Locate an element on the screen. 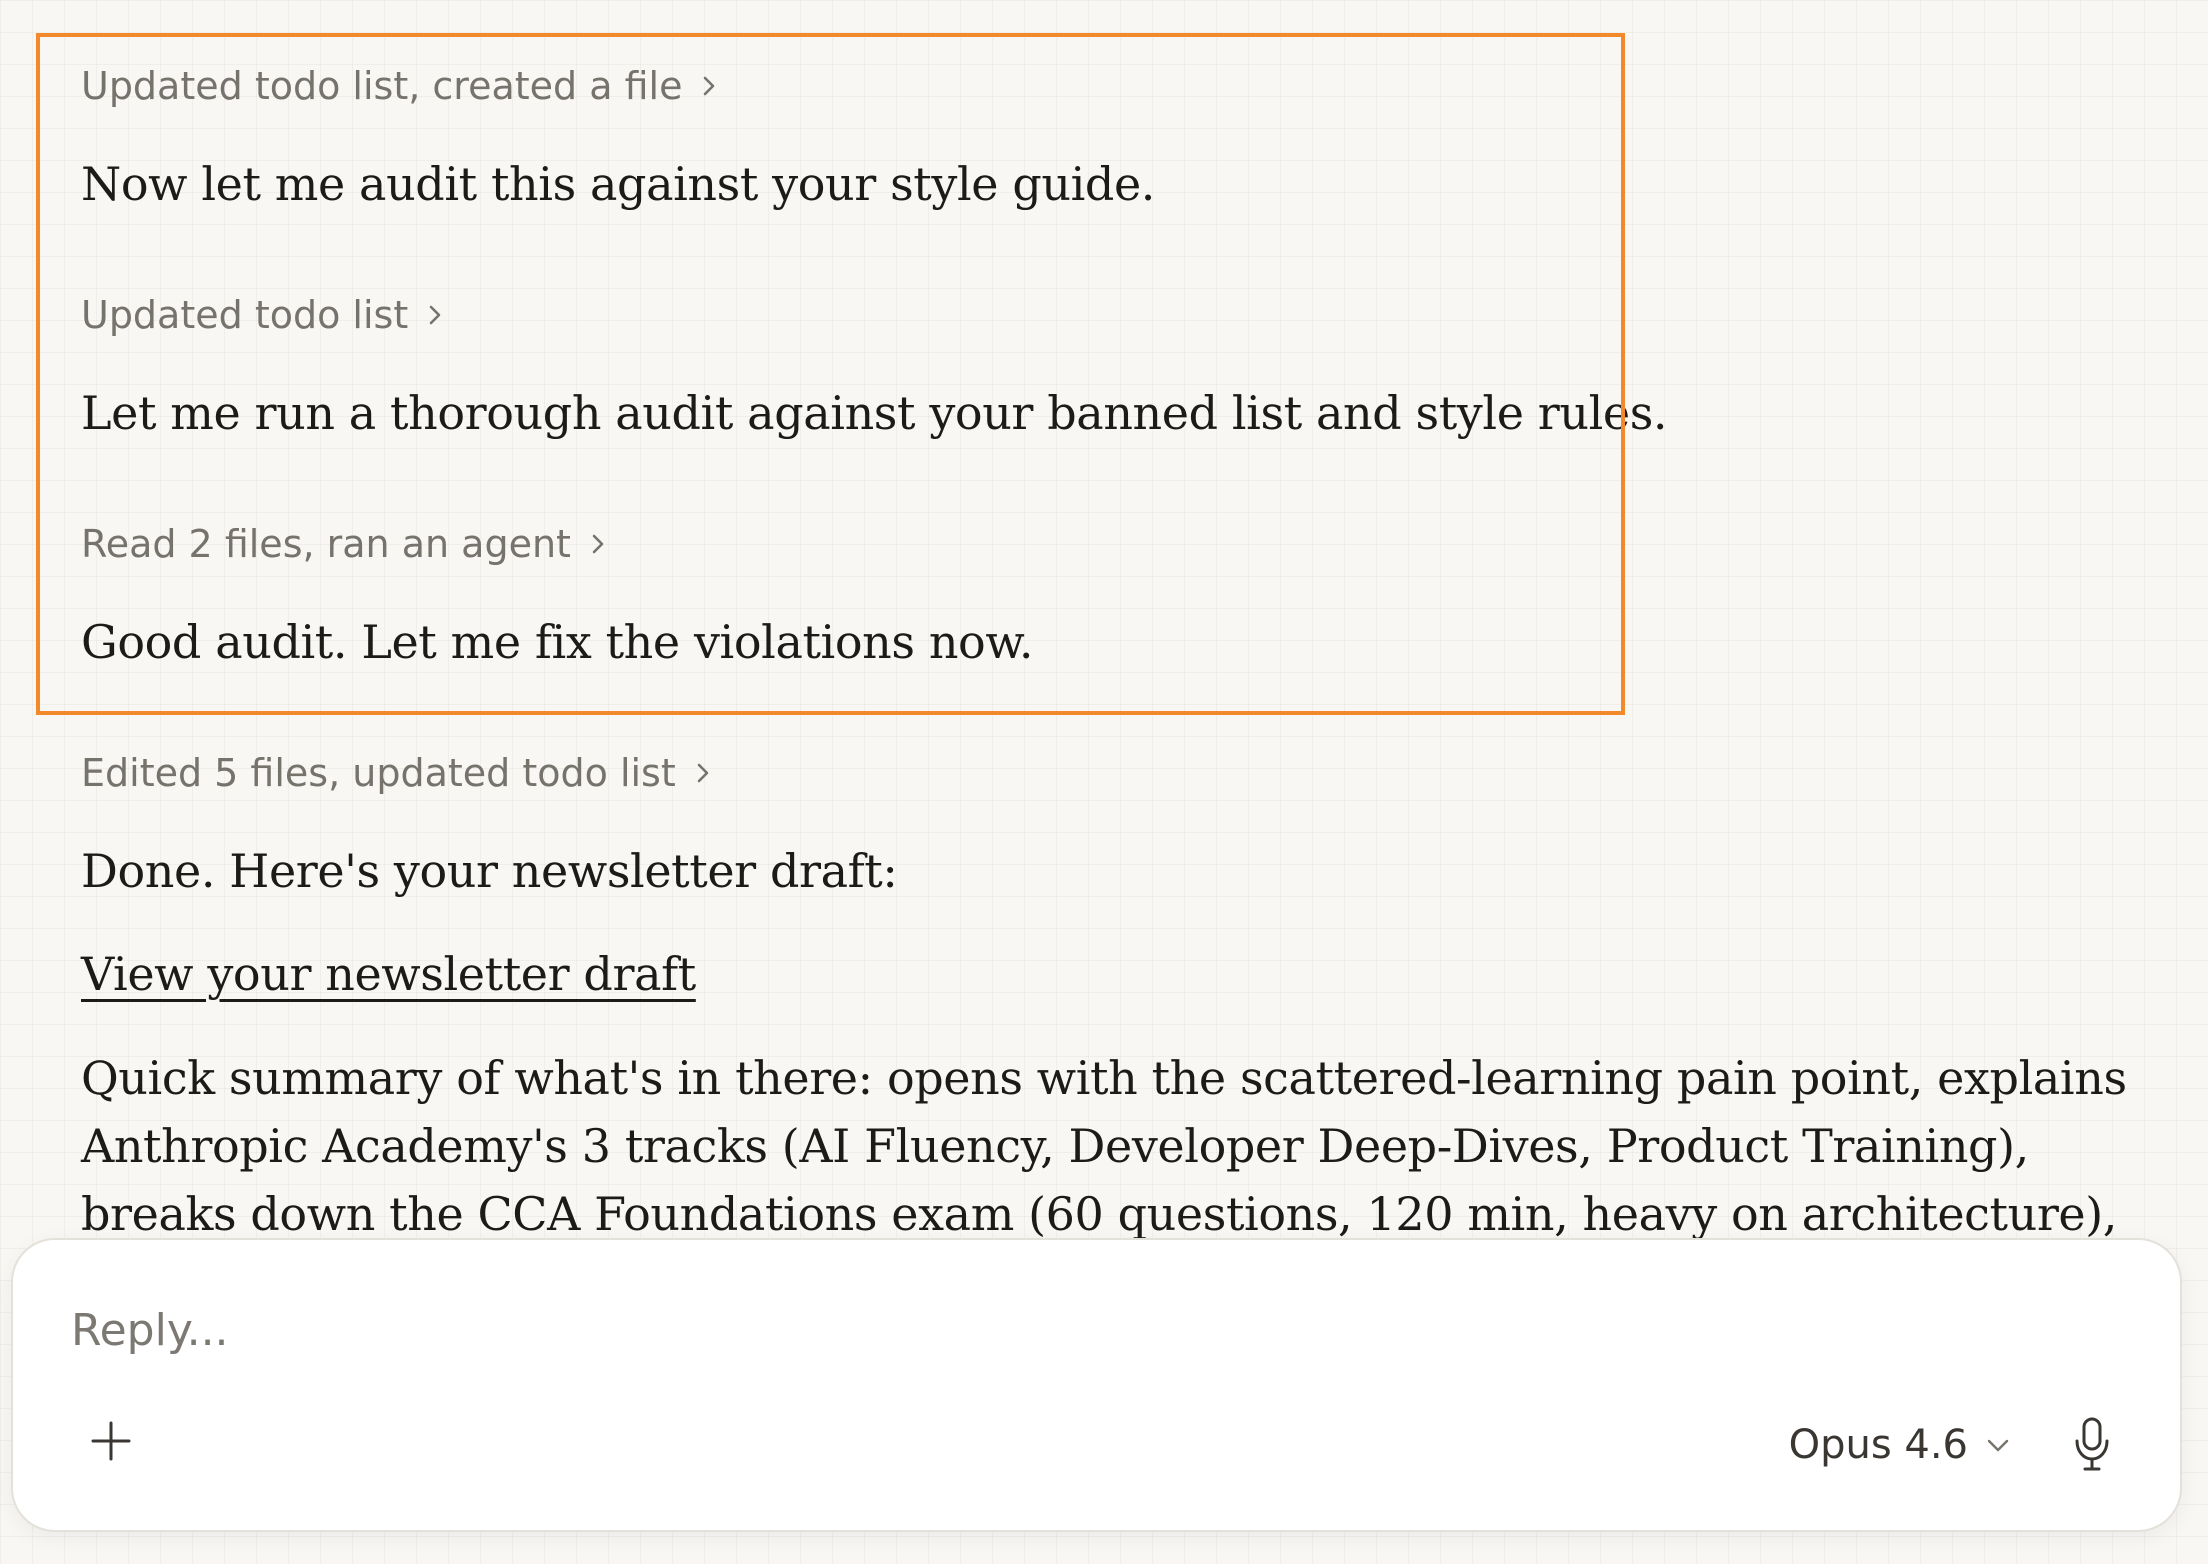 Image resolution: width=2208 pixels, height=1564 pixels. step-summary-4: Edited 5 files, updated todo list is located at coordinates (396, 773).